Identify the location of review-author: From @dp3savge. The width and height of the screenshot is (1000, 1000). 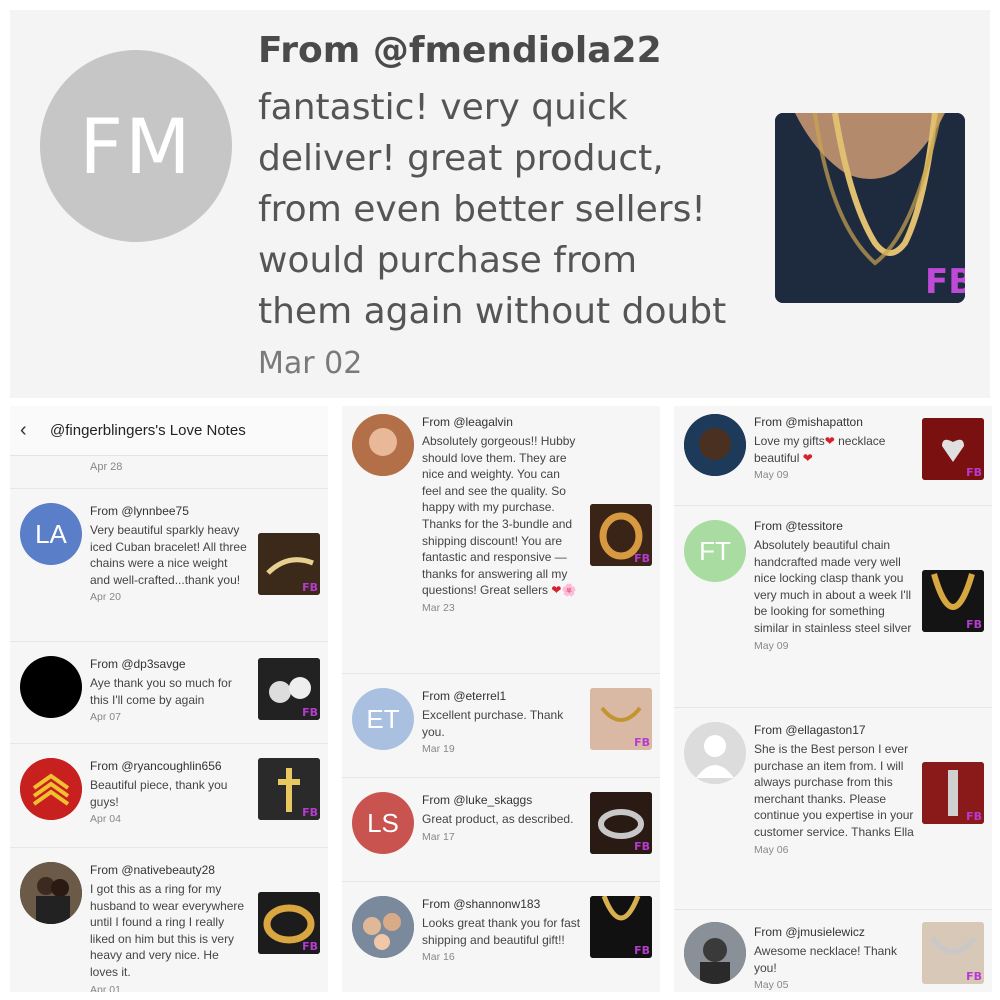
(170, 664).